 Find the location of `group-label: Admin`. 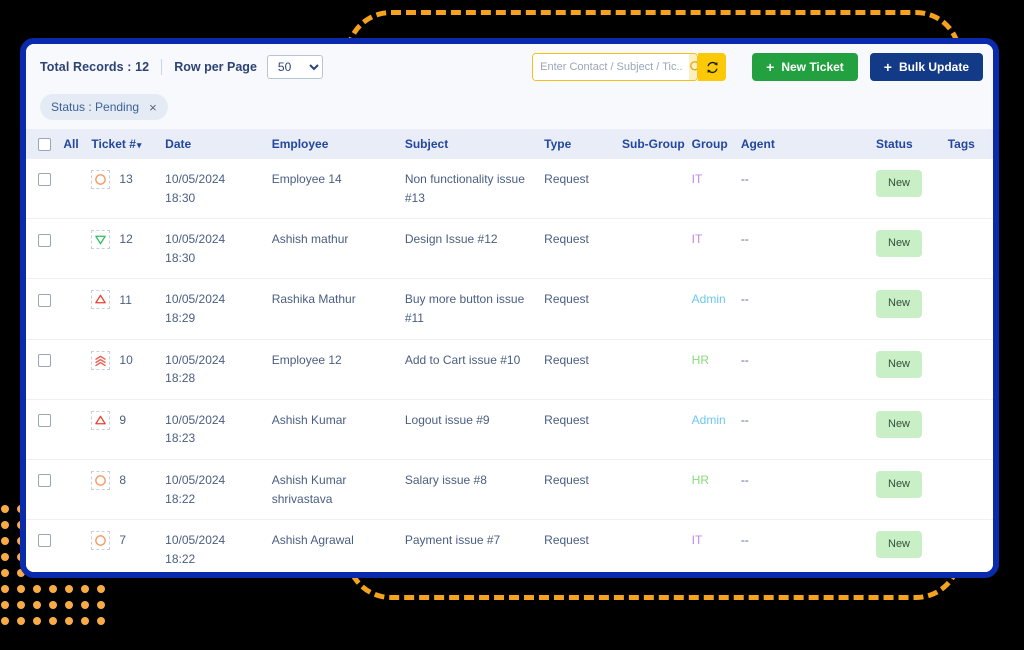

group-label: Admin is located at coordinates (708, 419).